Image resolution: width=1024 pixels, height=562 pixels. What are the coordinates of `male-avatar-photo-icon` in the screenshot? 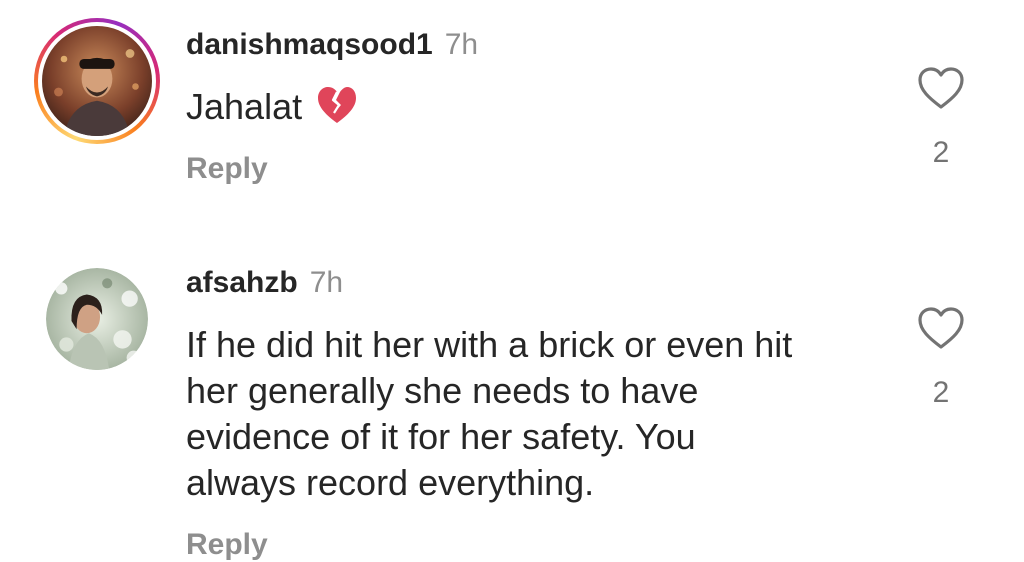 It's located at (97, 81).